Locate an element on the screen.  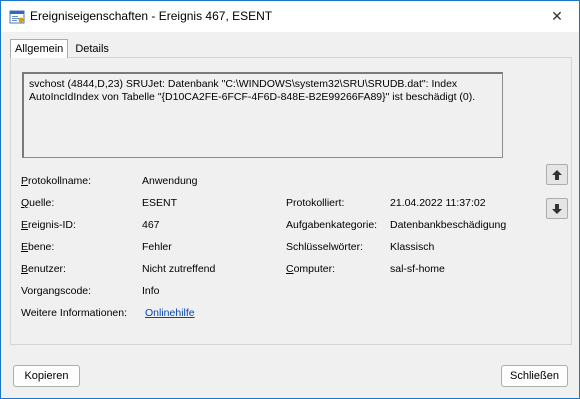
ereignis-id-label: Ereignis-ID: is located at coordinates (48, 225).